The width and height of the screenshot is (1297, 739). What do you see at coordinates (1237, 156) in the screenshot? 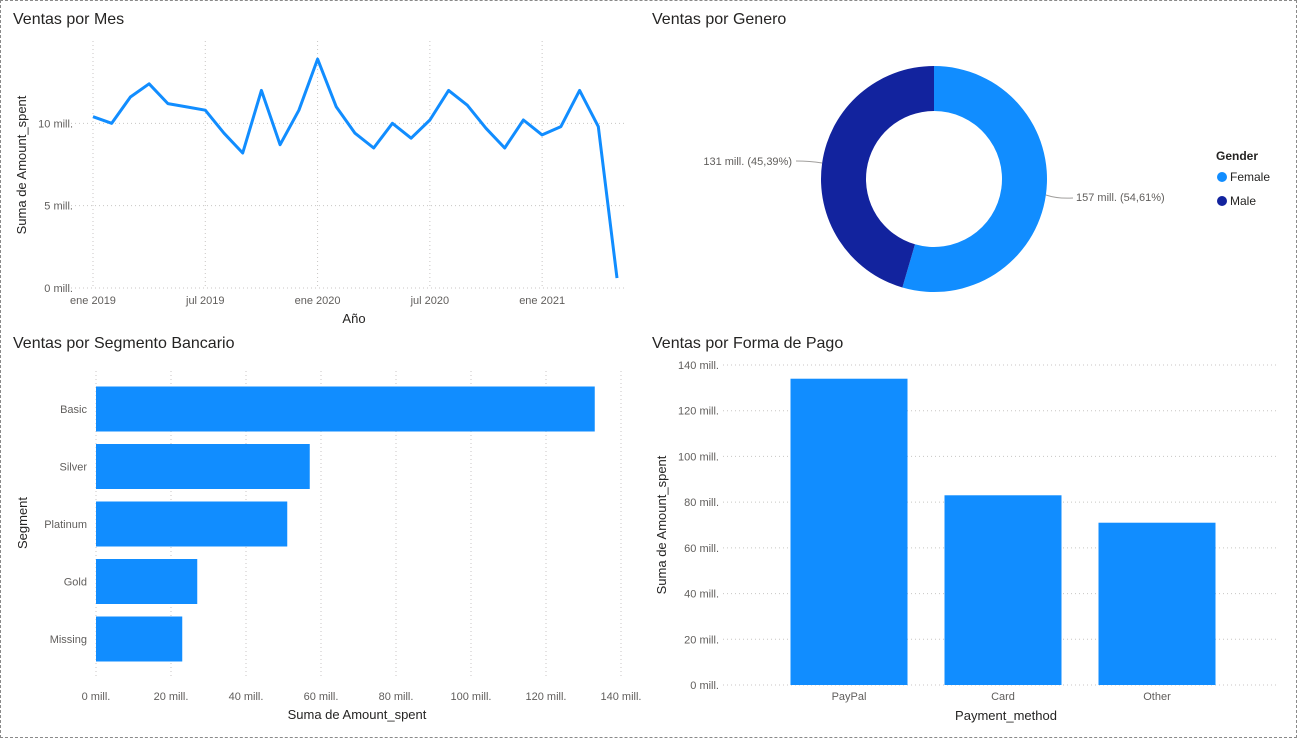
I see `legend-title: Gender` at bounding box center [1237, 156].